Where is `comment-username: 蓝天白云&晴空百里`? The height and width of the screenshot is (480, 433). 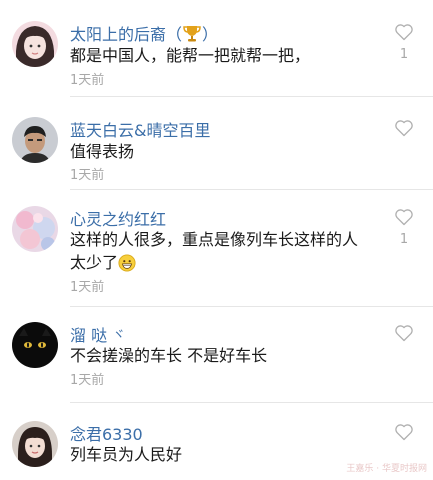 comment-username: 蓝天白云&晴空百里 is located at coordinates (140, 129).